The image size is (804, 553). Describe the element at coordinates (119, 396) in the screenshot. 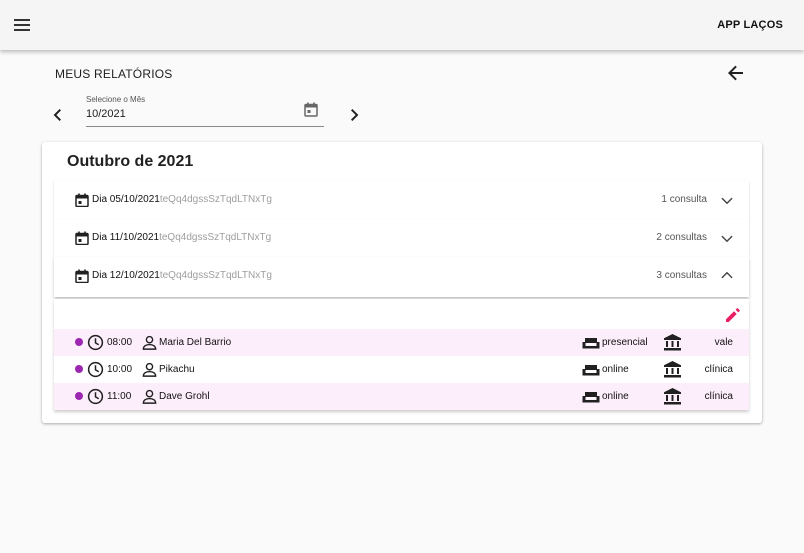

I see `appointment-time: 11:00` at that location.